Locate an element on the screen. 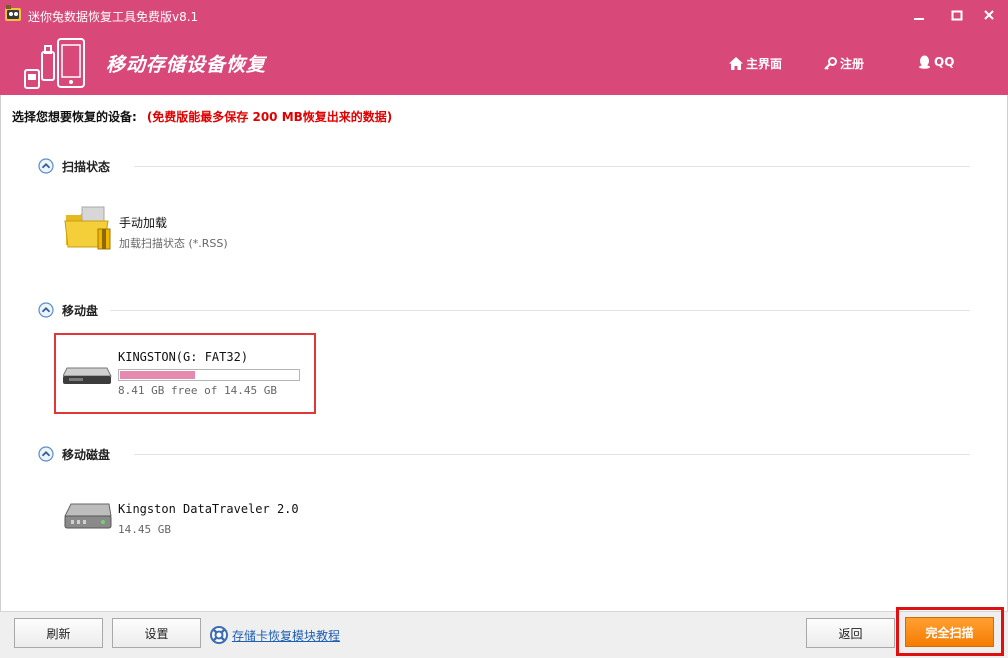 The width and height of the screenshot is (1008, 658). qq-penguin-icon is located at coordinates (924, 62).